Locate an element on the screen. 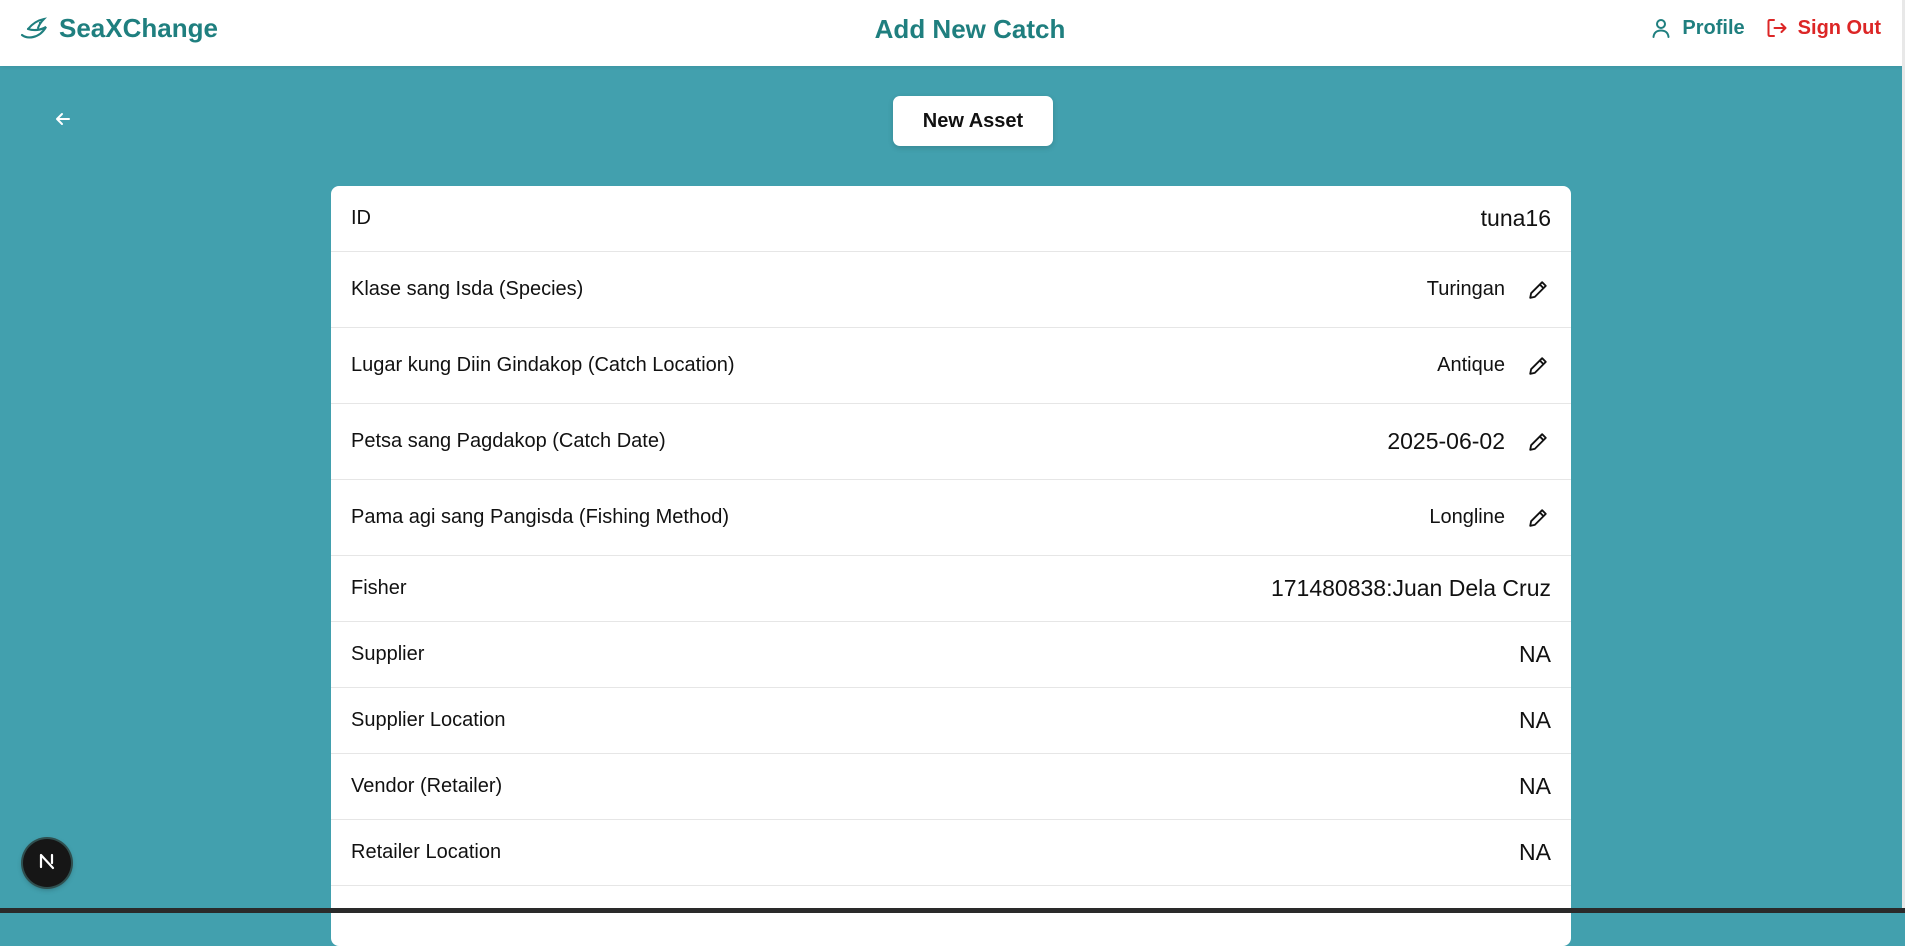 The height and width of the screenshot is (946, 1905). method-value: Longline is located at coordinates (1467, 517).